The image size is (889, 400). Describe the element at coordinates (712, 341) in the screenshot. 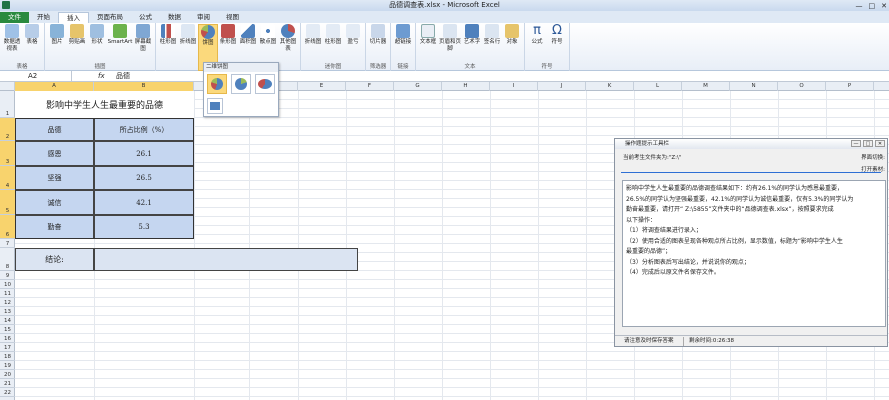

I see `time-left: 剩余时间:0:26:38` at that location.